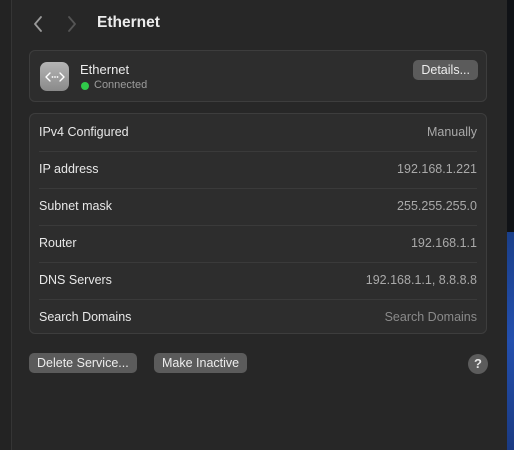  What do you see at coordinates (421, 280) in the screenshot?
I see `info-row-value: 192.168.1.1, 8.8.8.8` at bounding box center [421, 280].